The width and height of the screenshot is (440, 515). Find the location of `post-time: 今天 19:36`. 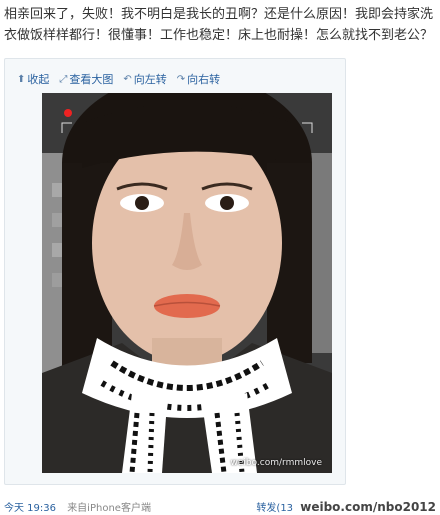

post-time: 今天 19:36 is located at coordinates (30, 508).